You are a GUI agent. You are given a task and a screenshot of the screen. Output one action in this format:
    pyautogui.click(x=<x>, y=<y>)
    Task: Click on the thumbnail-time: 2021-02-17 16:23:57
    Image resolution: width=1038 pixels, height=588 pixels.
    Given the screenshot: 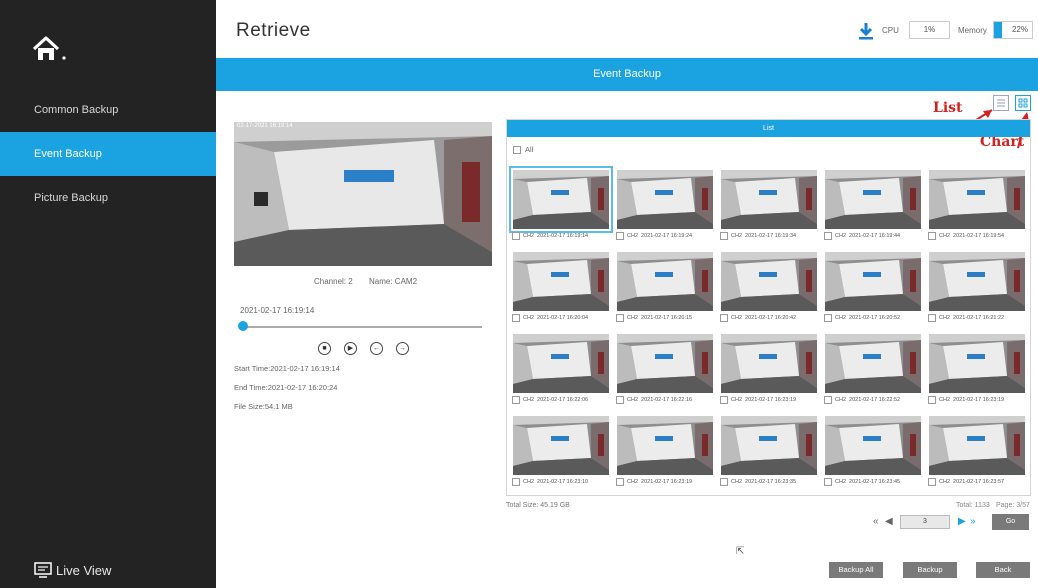 What is the action you would take?
    pyautogui.click(x=979, y=482)
    